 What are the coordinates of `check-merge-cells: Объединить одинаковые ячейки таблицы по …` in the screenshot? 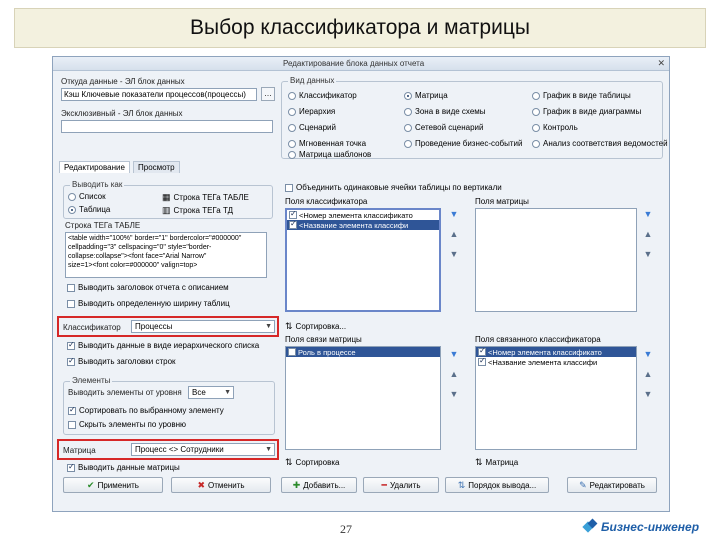 It's located at (393, 187).